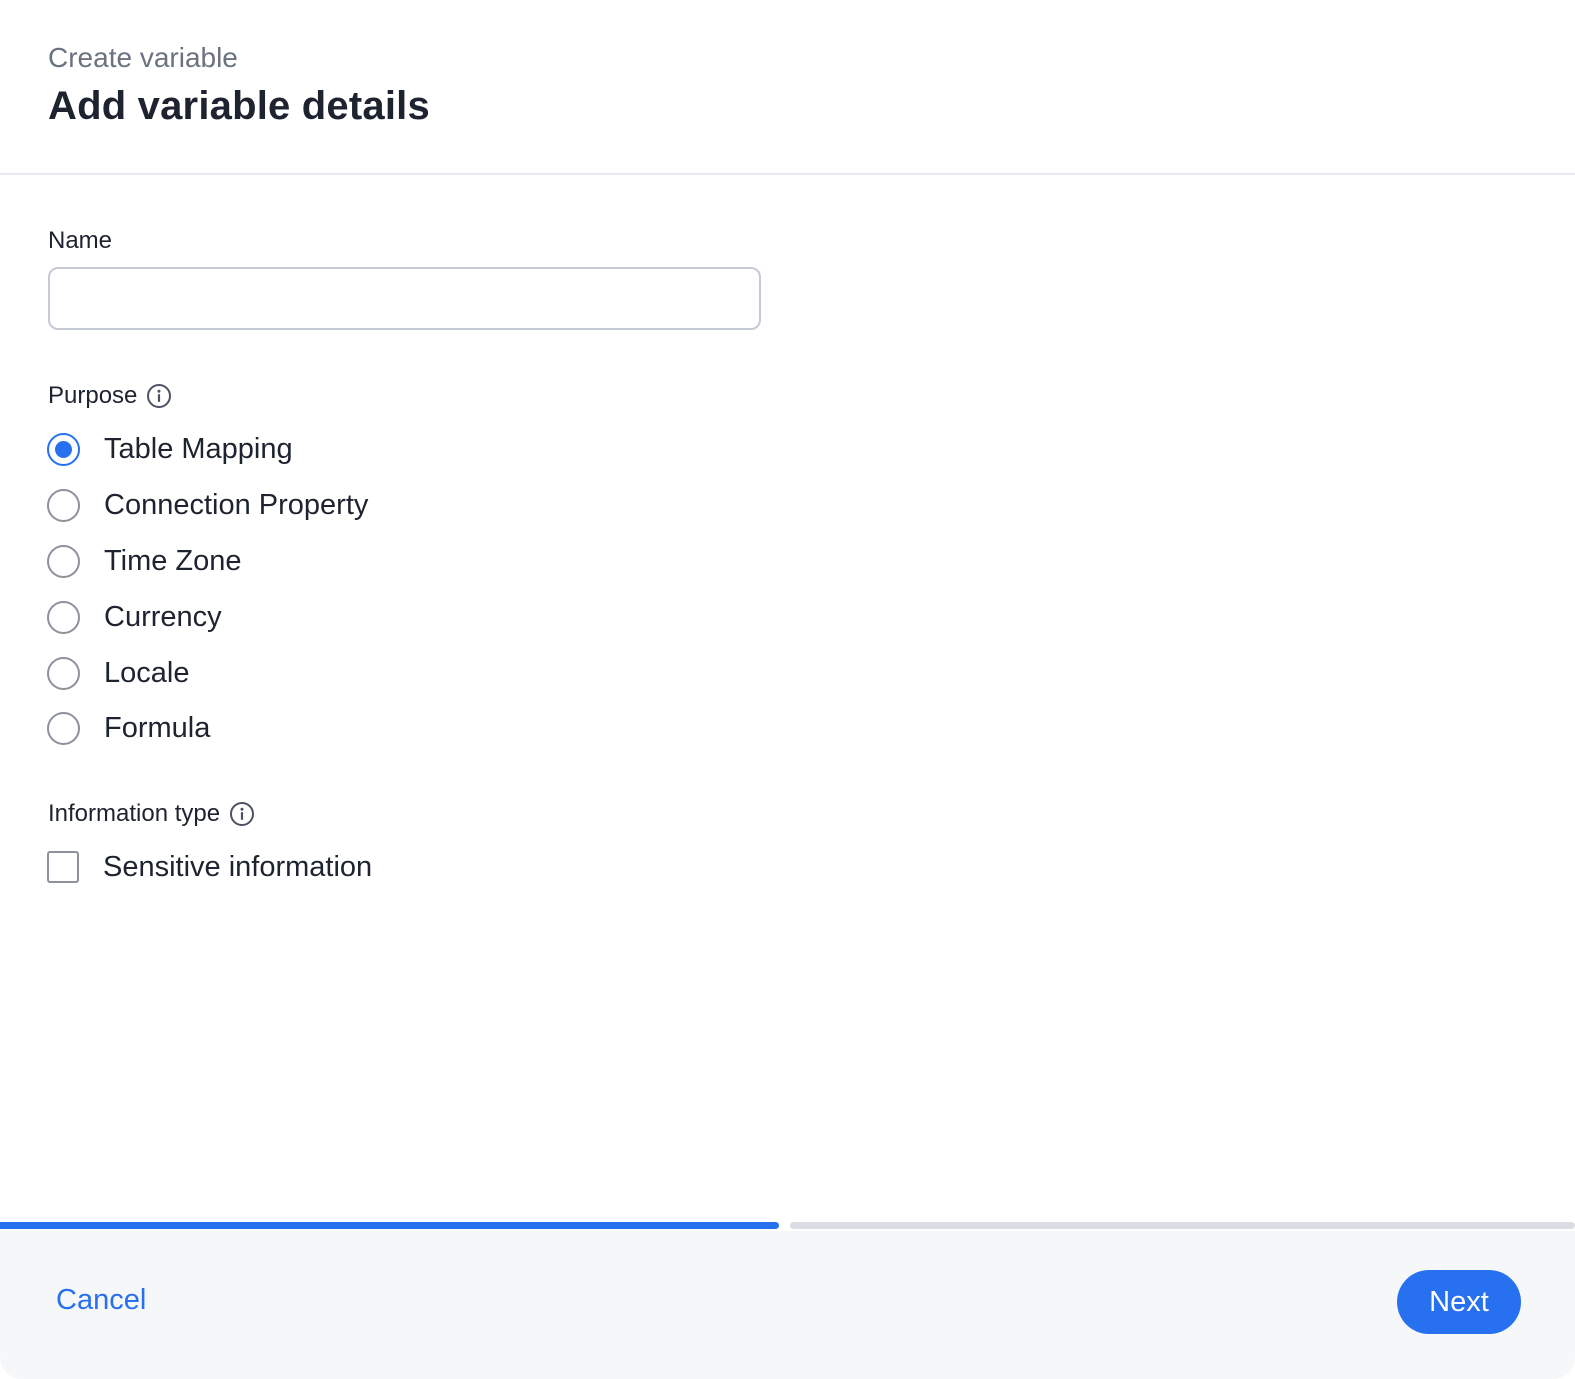 Image resolution: width=1575 pixels, height=1379 pixels. What do you see at coordinates (787, 87) in the screenshot?
I see `dialog-header: Create variable Add variable details` at bounding box center [787, 87].